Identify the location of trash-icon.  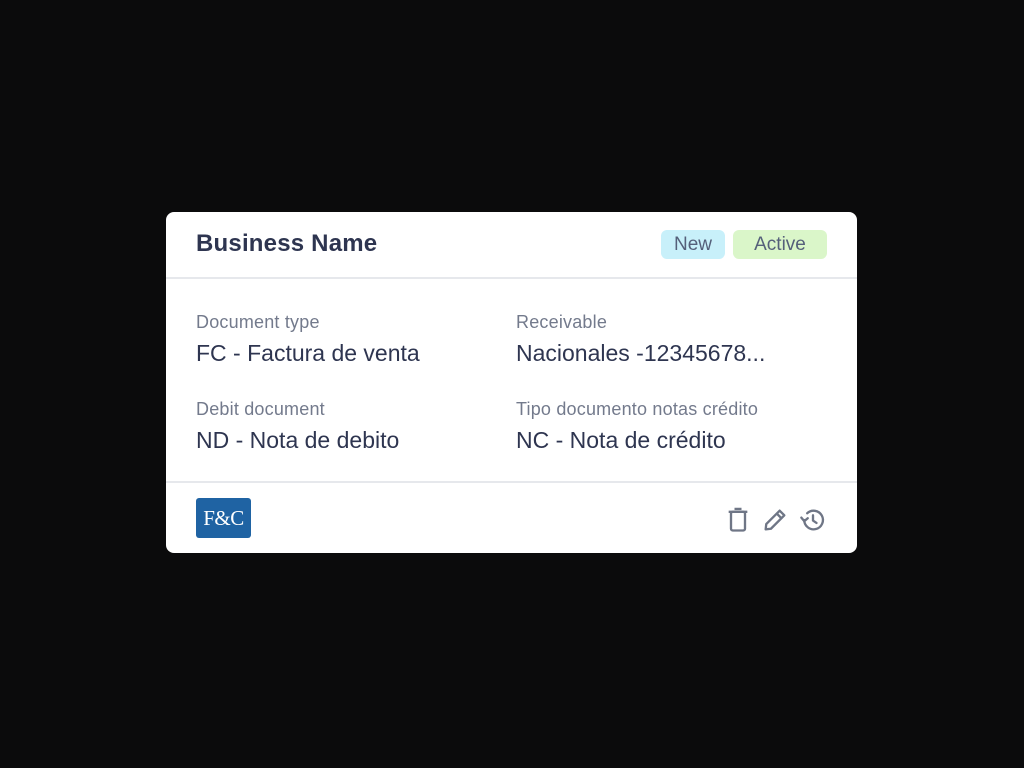
(738, 519).